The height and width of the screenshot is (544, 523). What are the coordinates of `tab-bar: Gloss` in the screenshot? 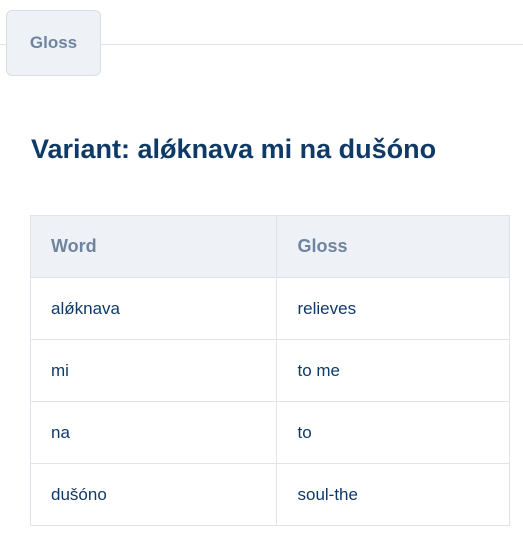 It's located at (261, 40).